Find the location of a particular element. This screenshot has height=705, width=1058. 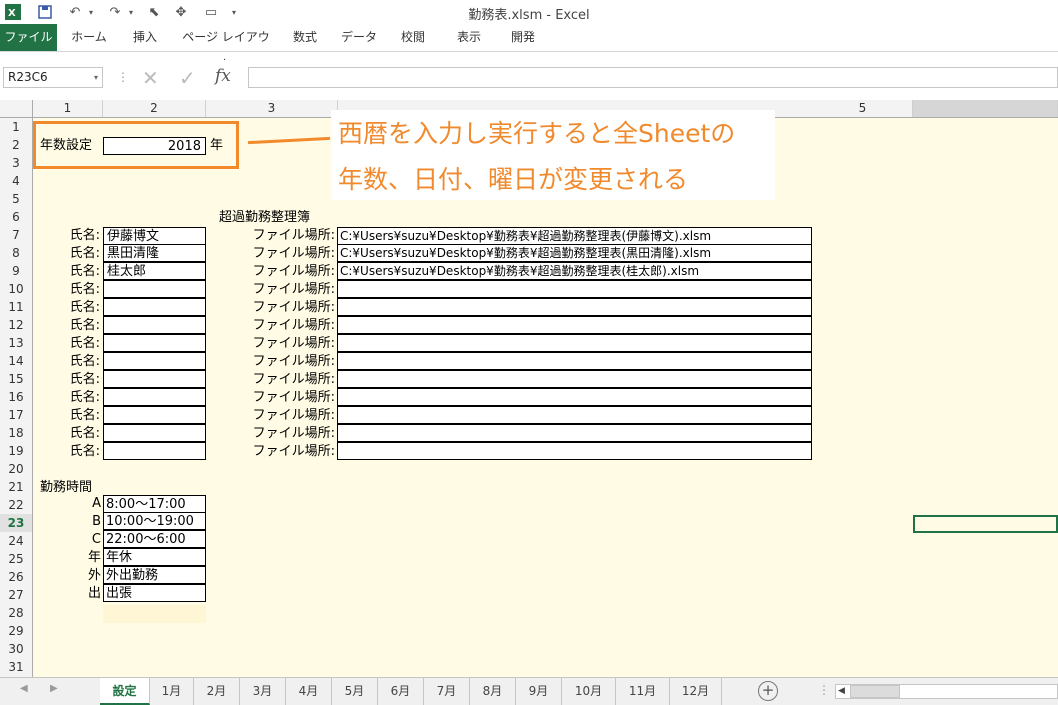

row-header: 28 is located at coordinates (16, 613).